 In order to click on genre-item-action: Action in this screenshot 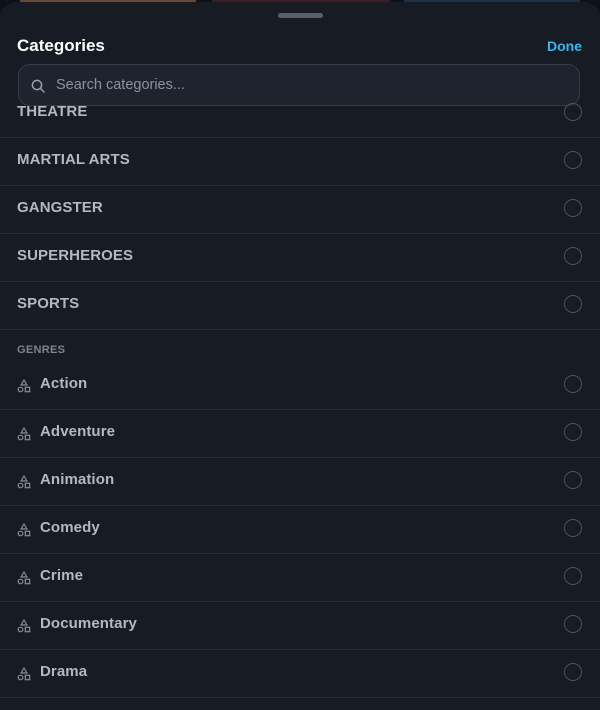, I will do `click(300, 386)`.